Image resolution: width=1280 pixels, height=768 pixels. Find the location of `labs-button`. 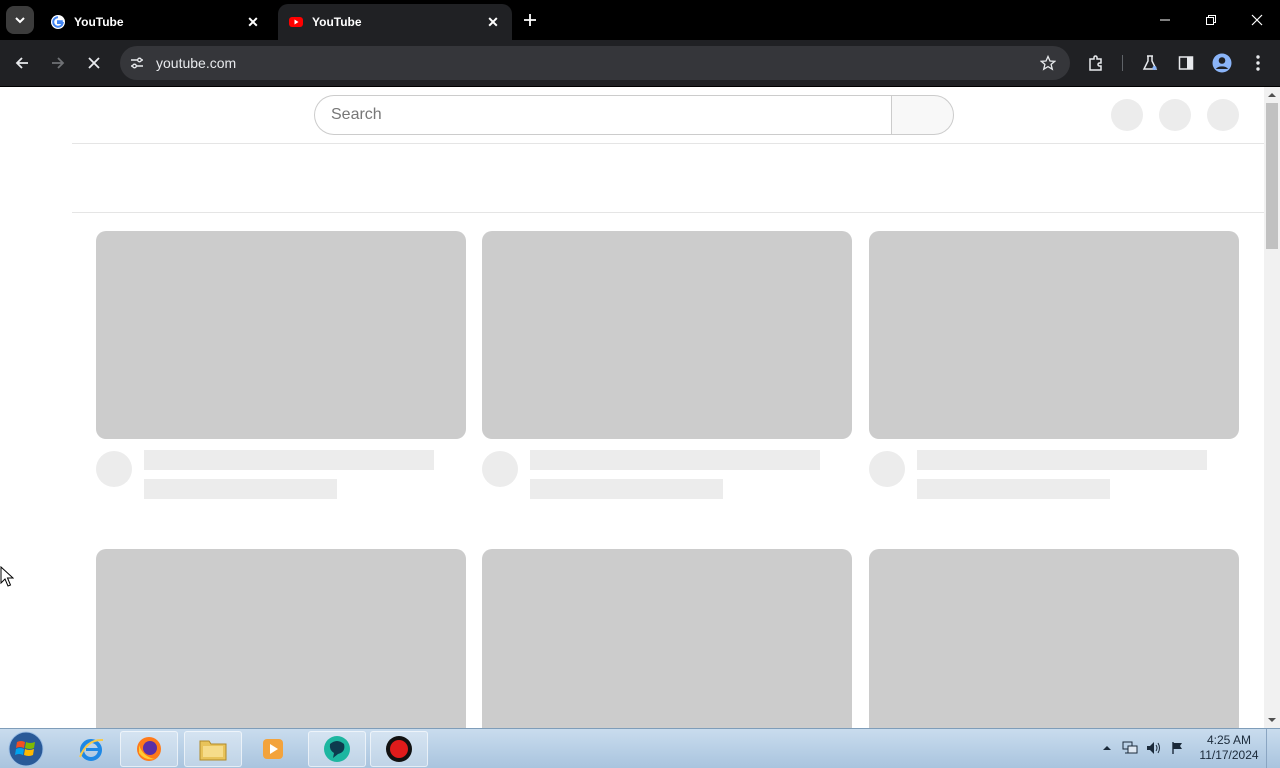

labs-button is located at coordinates (1150, 63).